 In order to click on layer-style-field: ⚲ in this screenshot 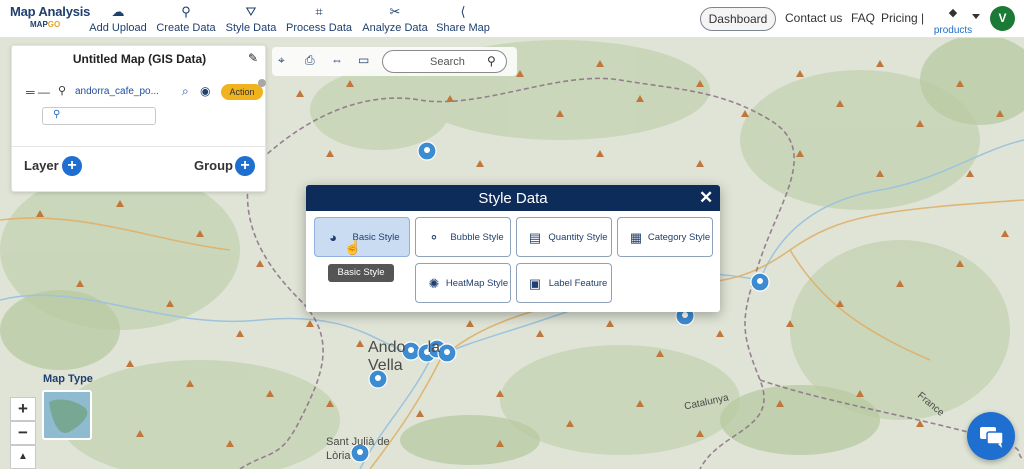, I will do `click(99, 116)`.